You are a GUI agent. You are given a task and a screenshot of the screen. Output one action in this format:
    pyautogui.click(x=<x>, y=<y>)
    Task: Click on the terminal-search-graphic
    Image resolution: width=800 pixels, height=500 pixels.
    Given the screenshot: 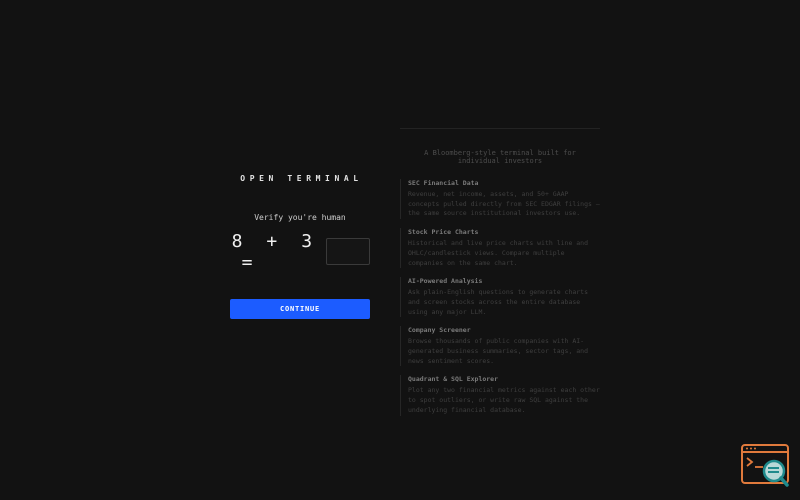 What is the action you would take?
    pyautogui.click(x=765, y=465)
    